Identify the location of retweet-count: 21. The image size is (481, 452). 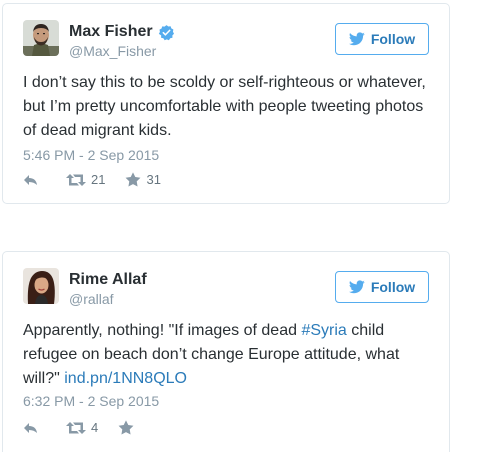
(98, 179).